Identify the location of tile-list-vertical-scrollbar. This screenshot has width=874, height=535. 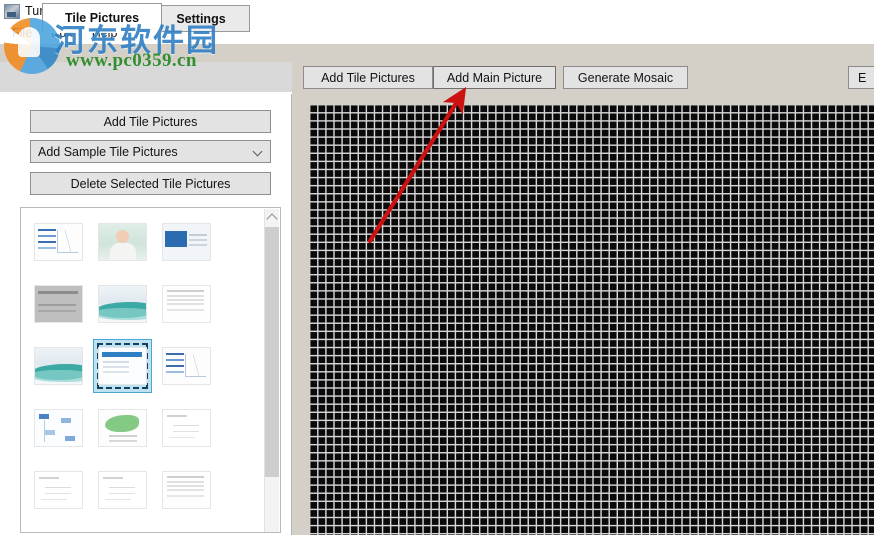
(271, 370).